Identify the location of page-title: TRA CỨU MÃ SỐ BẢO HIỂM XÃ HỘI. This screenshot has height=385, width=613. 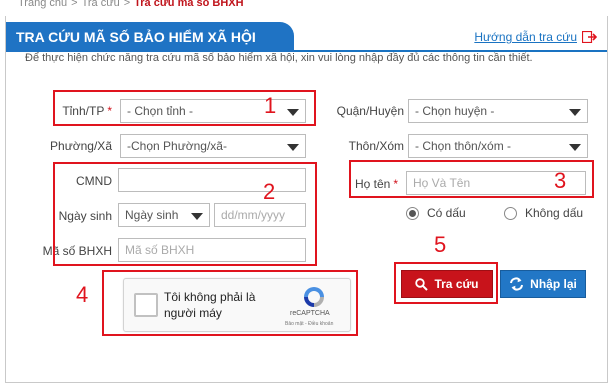
(150, 37).